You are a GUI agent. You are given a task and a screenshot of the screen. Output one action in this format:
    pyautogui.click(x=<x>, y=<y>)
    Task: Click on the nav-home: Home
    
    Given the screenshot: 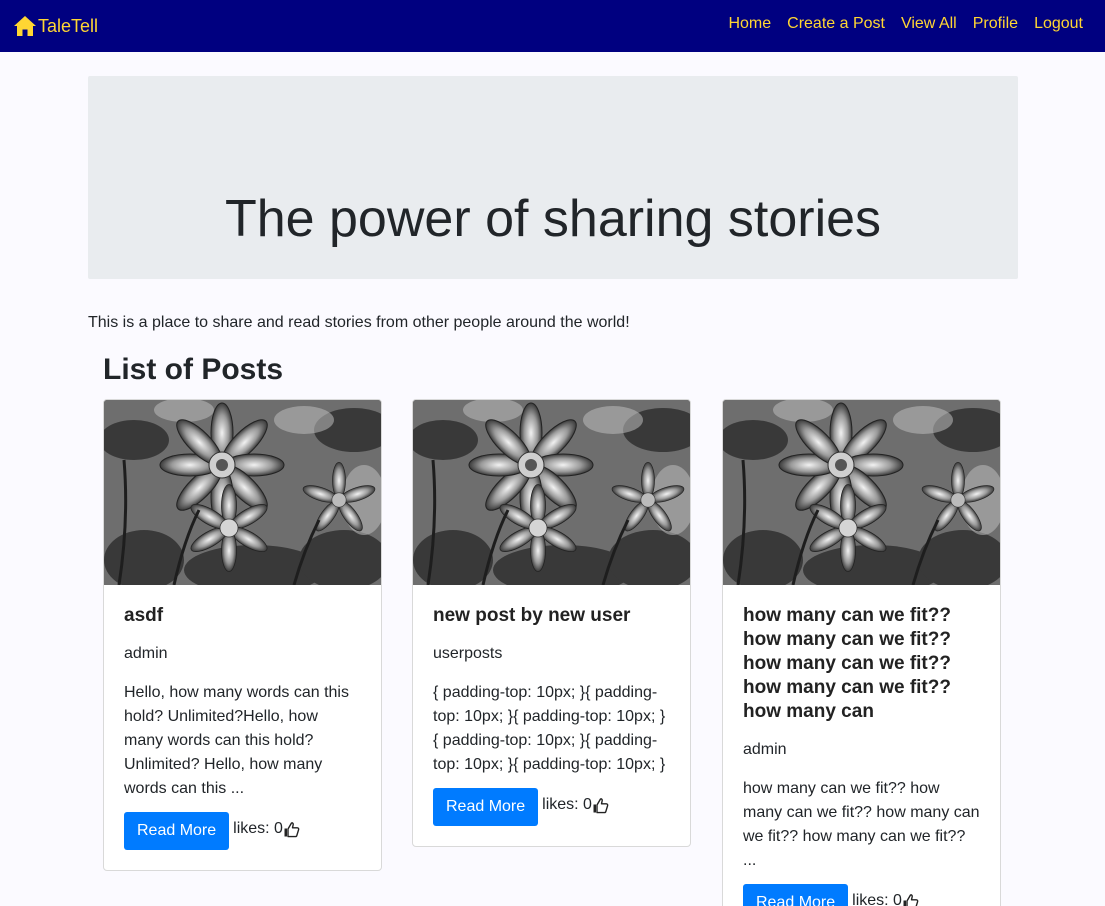 What is the action you would take?
    pyautogui.click(x=749, y=24)
    